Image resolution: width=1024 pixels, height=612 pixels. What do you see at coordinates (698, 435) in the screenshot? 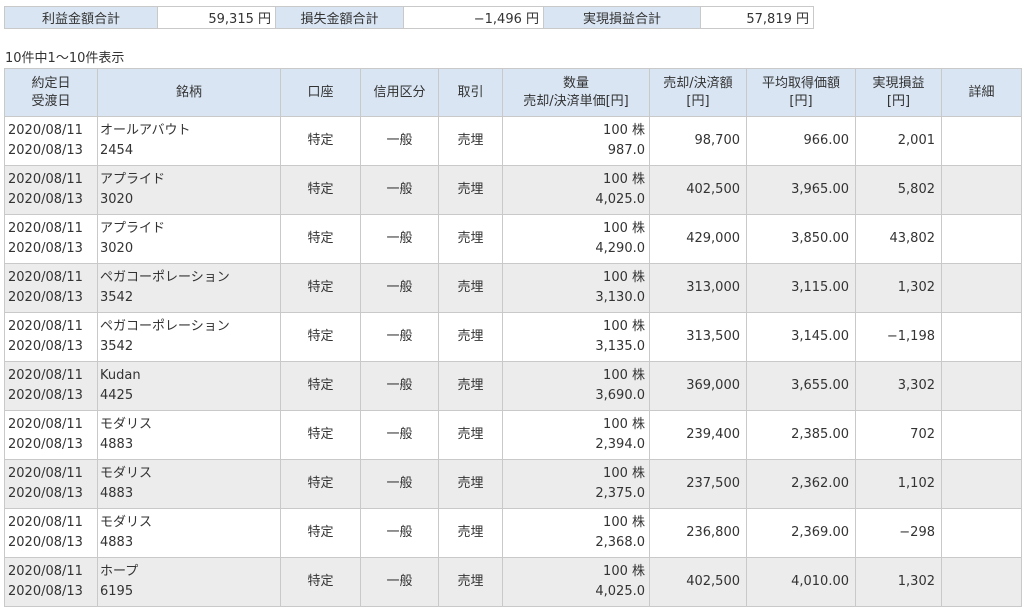
I see `sell-amount: 239,400` at bounding box center [698, 435].